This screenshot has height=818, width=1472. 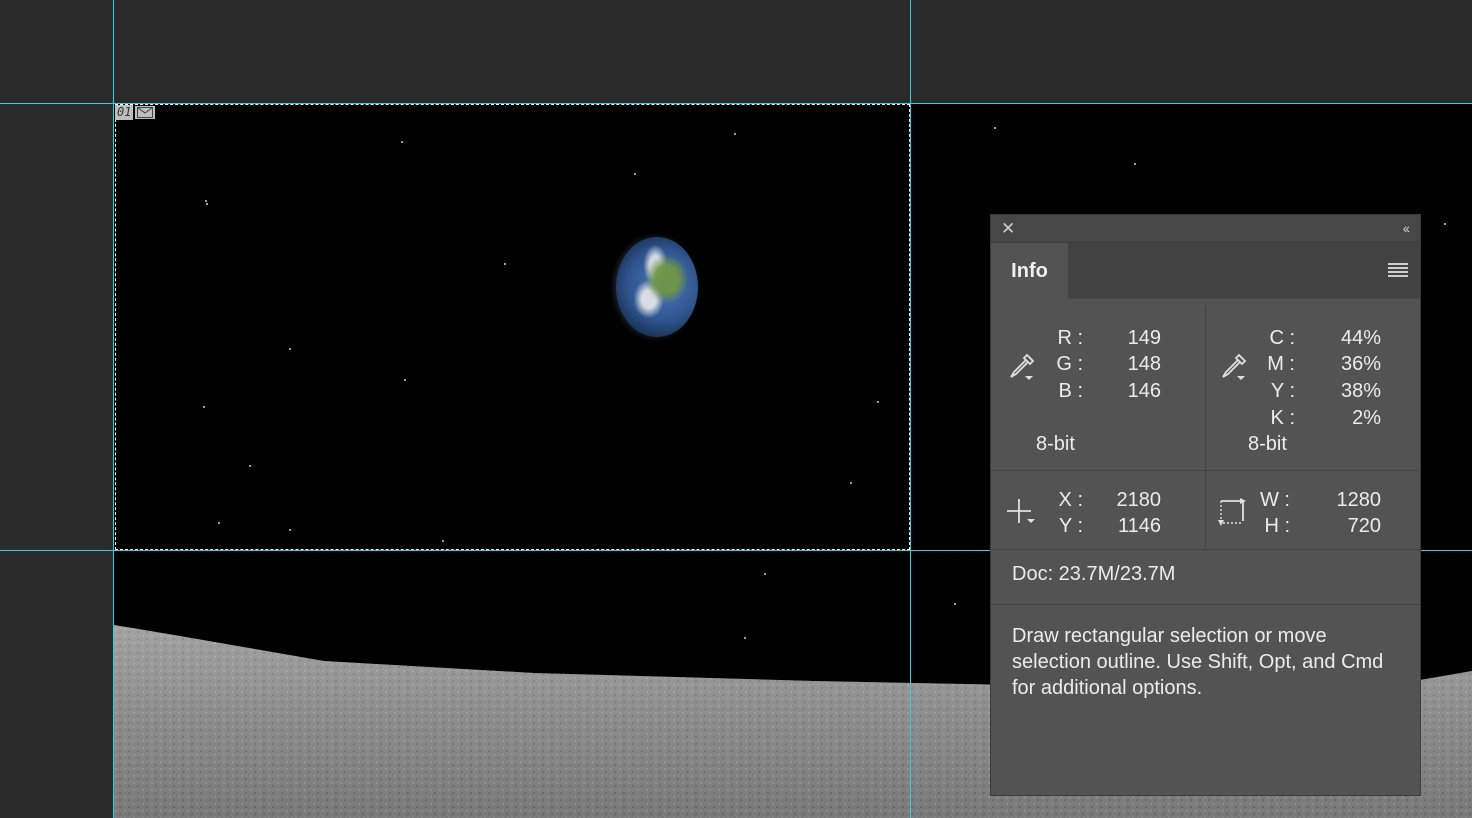 I want to click on slice-number: 01, so click(x=124, y=112).